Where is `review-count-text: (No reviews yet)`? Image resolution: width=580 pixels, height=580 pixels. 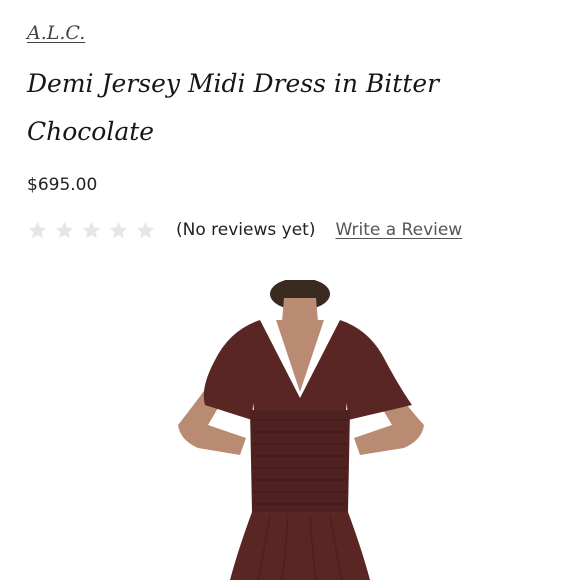
review-count-text: (No reviews yet) is located at coordinates (246, 230).